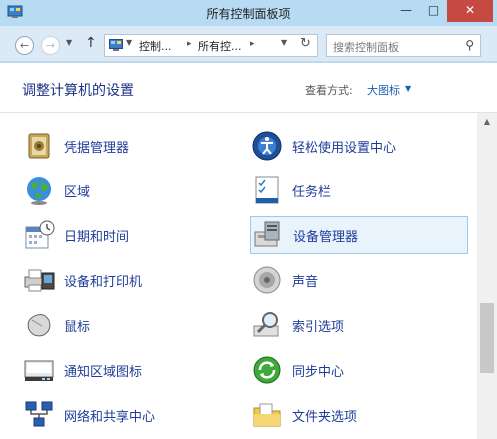  What do you see at coordinates (39, 191) in the screenshot?
I see `region-globe-icon` at bounding box center [39, 191].